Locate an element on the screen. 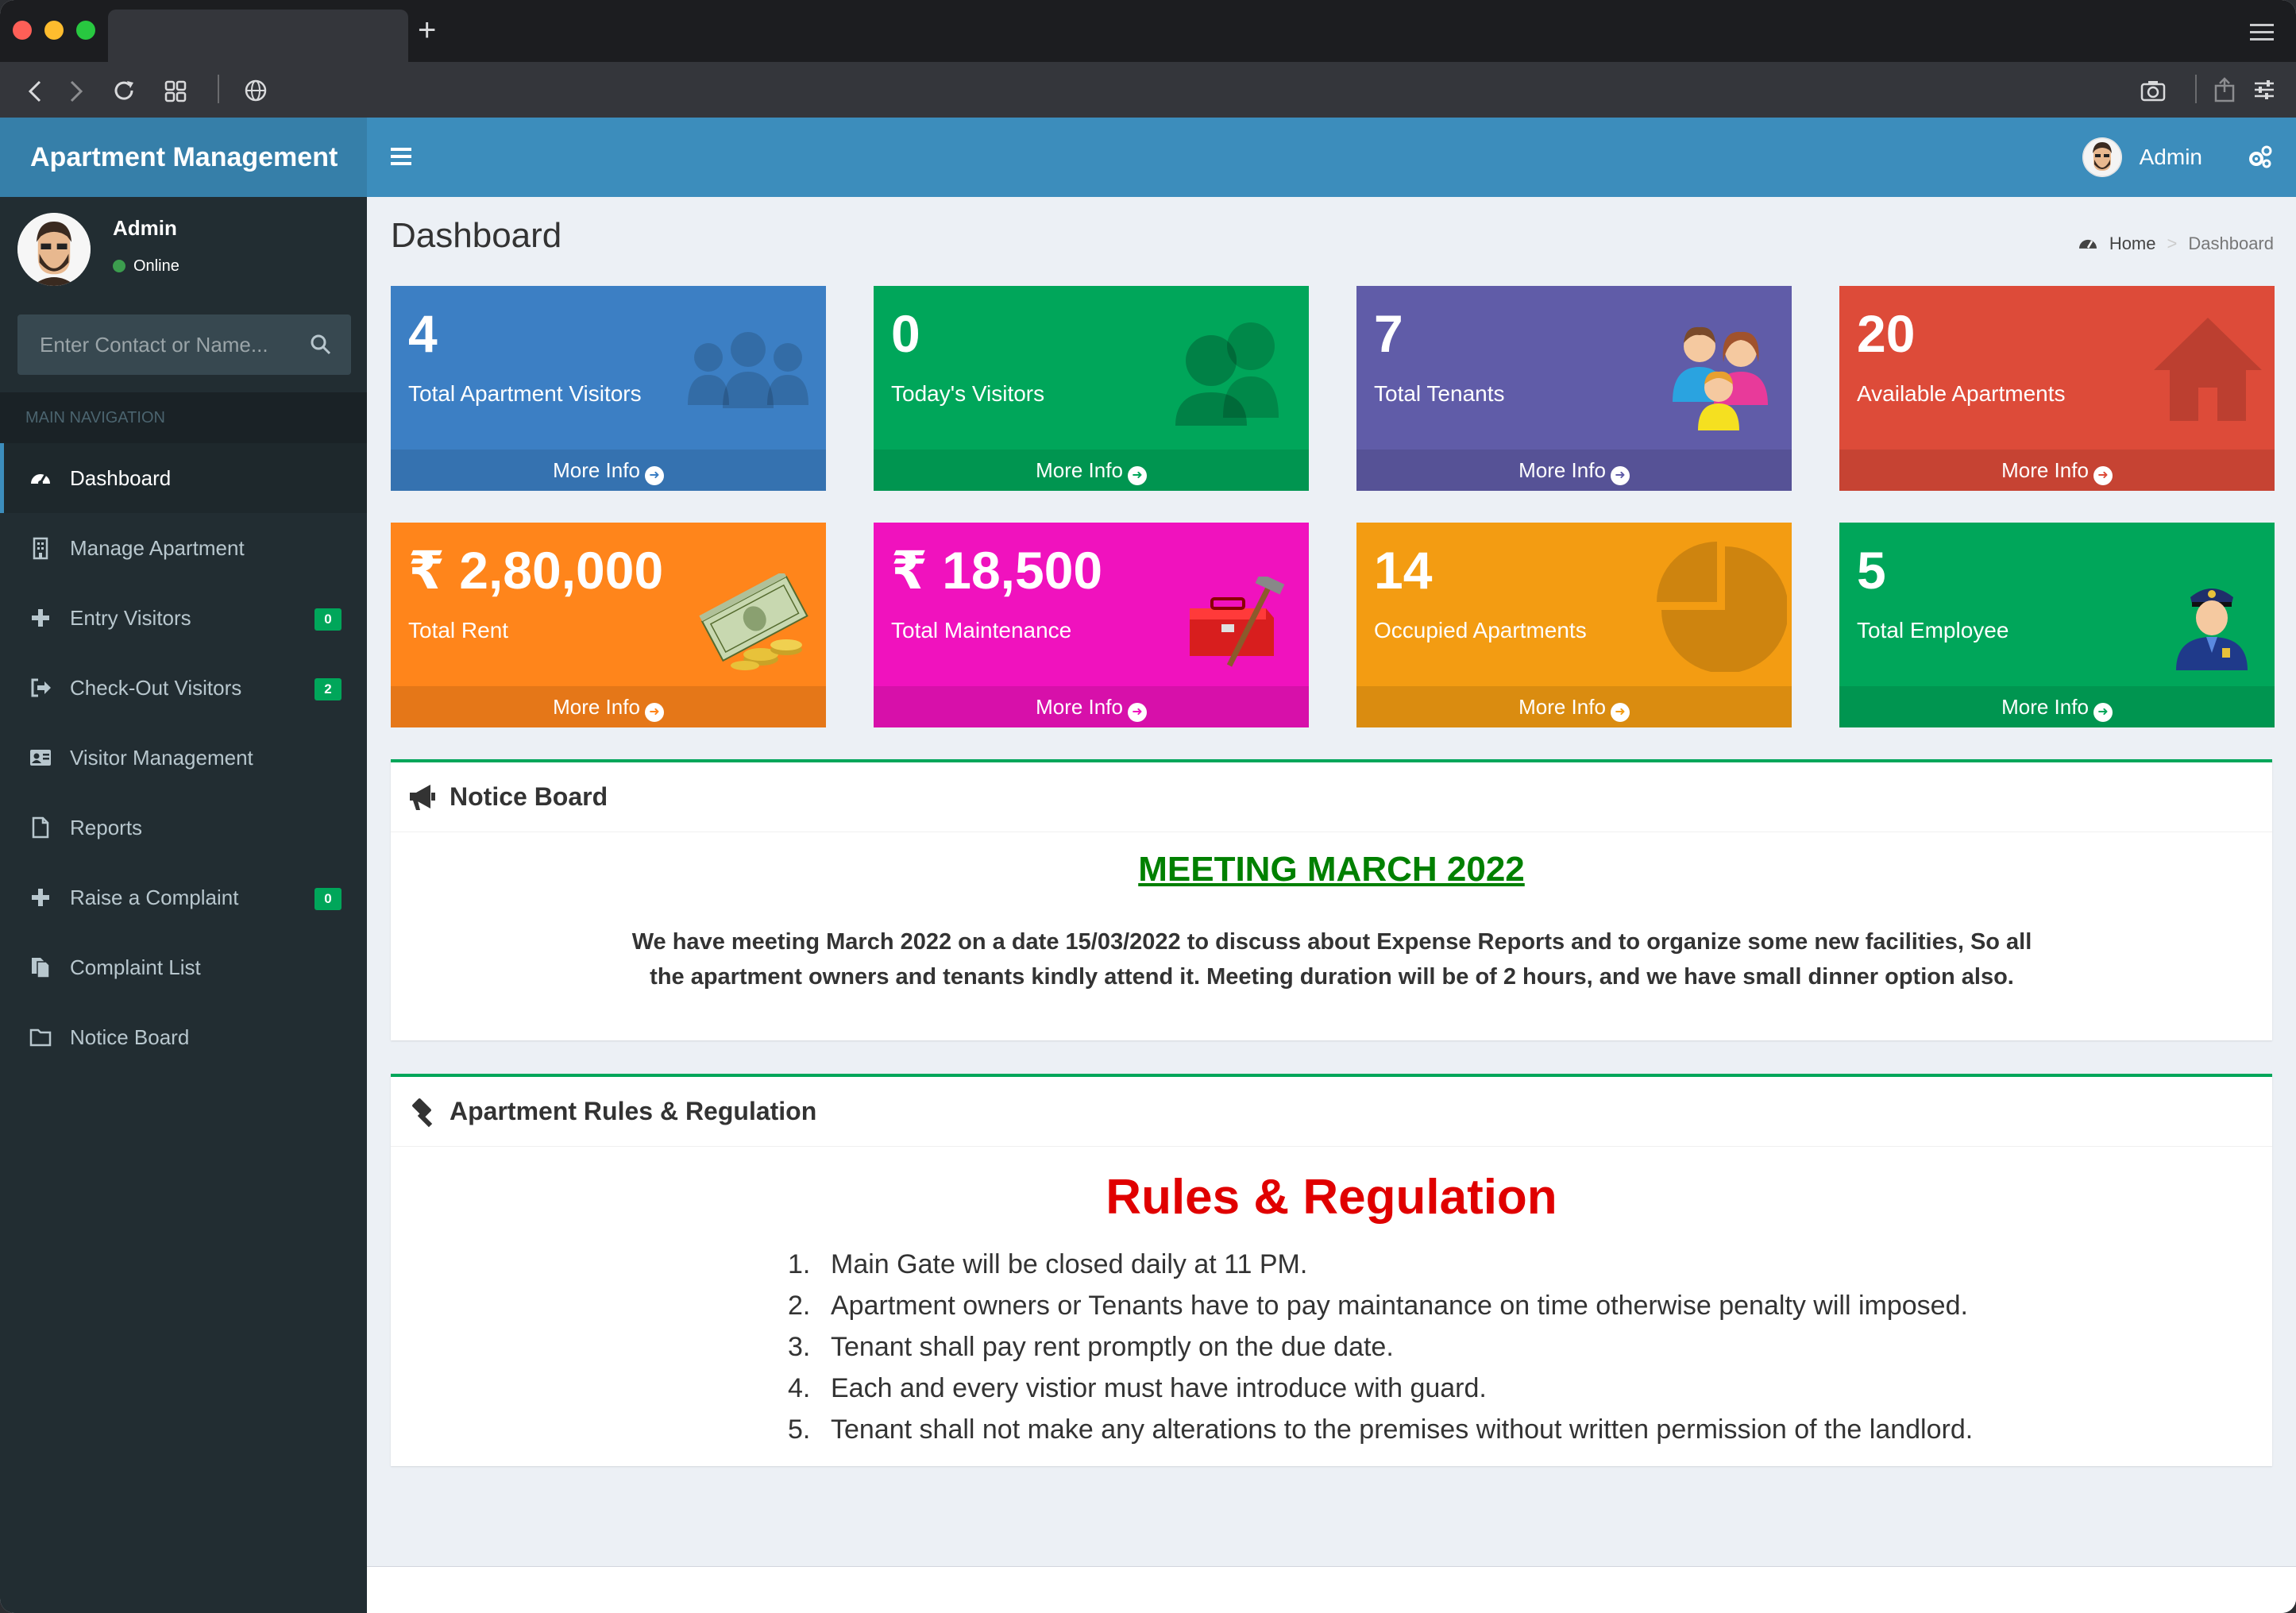 The height and width of the screenshot is (1613, 2296). money-icon is located at coordinates (753, 621).